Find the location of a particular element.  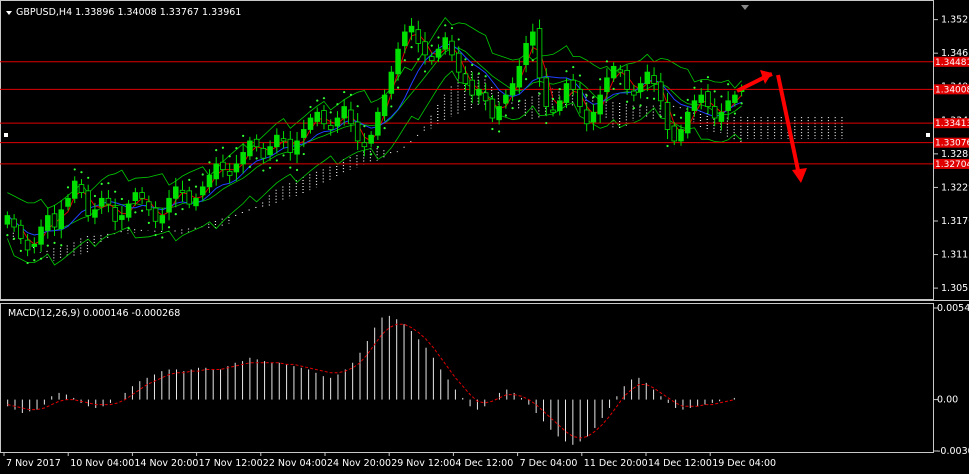

level-handle-right is located at coordinates (928, 135).